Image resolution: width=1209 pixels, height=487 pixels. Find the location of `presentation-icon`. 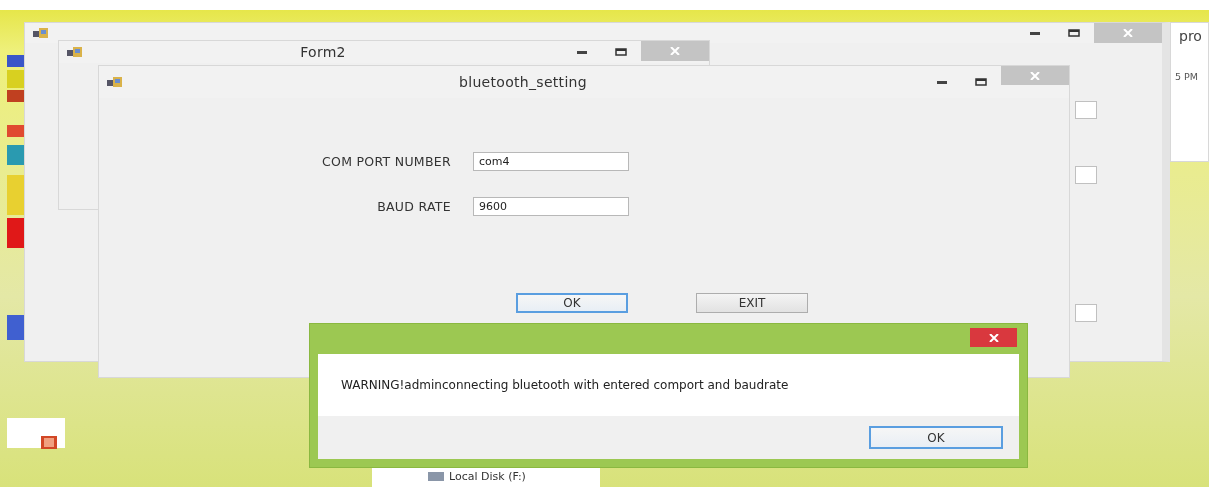

presentation-icon is located at coordinates (49, 442).